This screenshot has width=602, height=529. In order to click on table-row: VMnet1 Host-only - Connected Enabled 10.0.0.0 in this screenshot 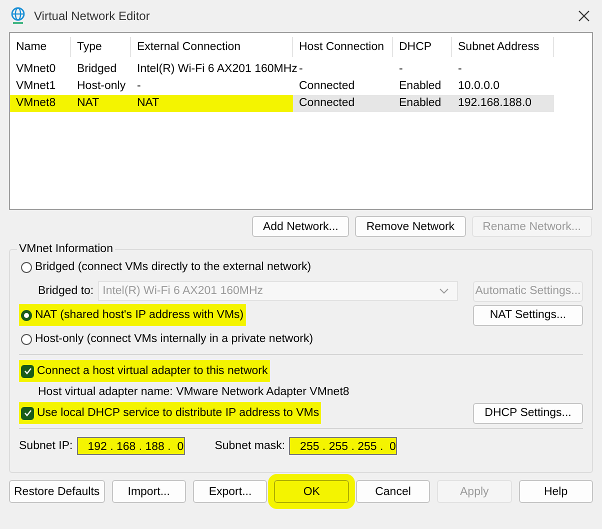, I will do `click(282, 86)`.